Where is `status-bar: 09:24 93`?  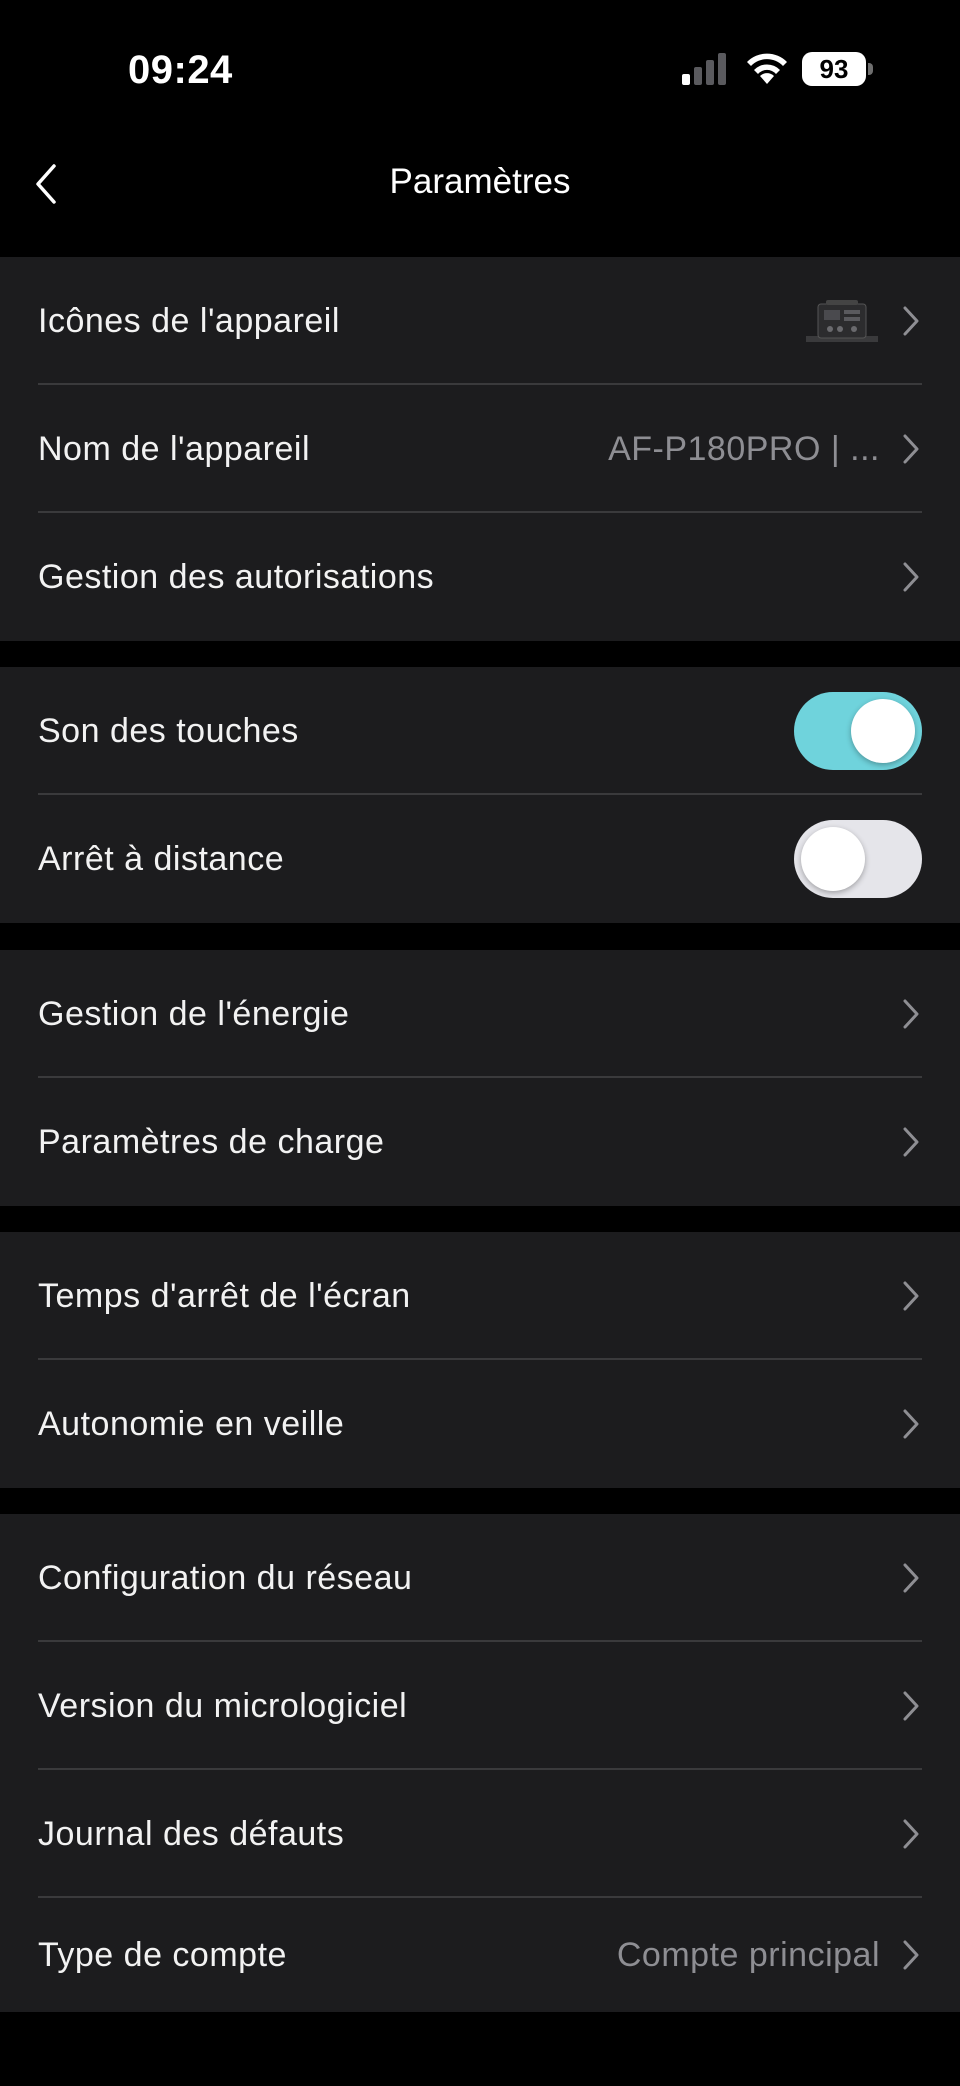
status-bar: 09:24 93 is located at coordinates (480, 70).